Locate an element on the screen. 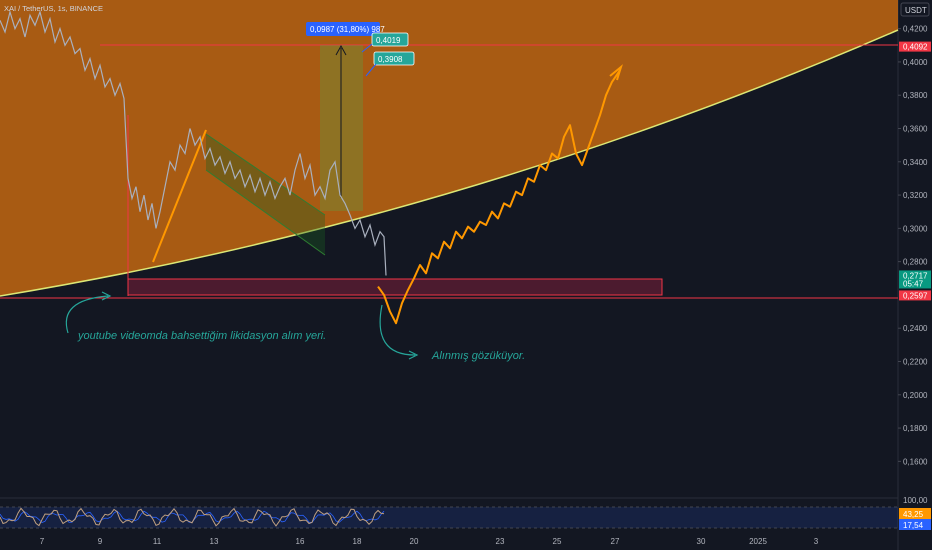 The width and height of the screenshot is (932, 550). price-tick-label: 0,3000 is located at coordinates (915, 228).